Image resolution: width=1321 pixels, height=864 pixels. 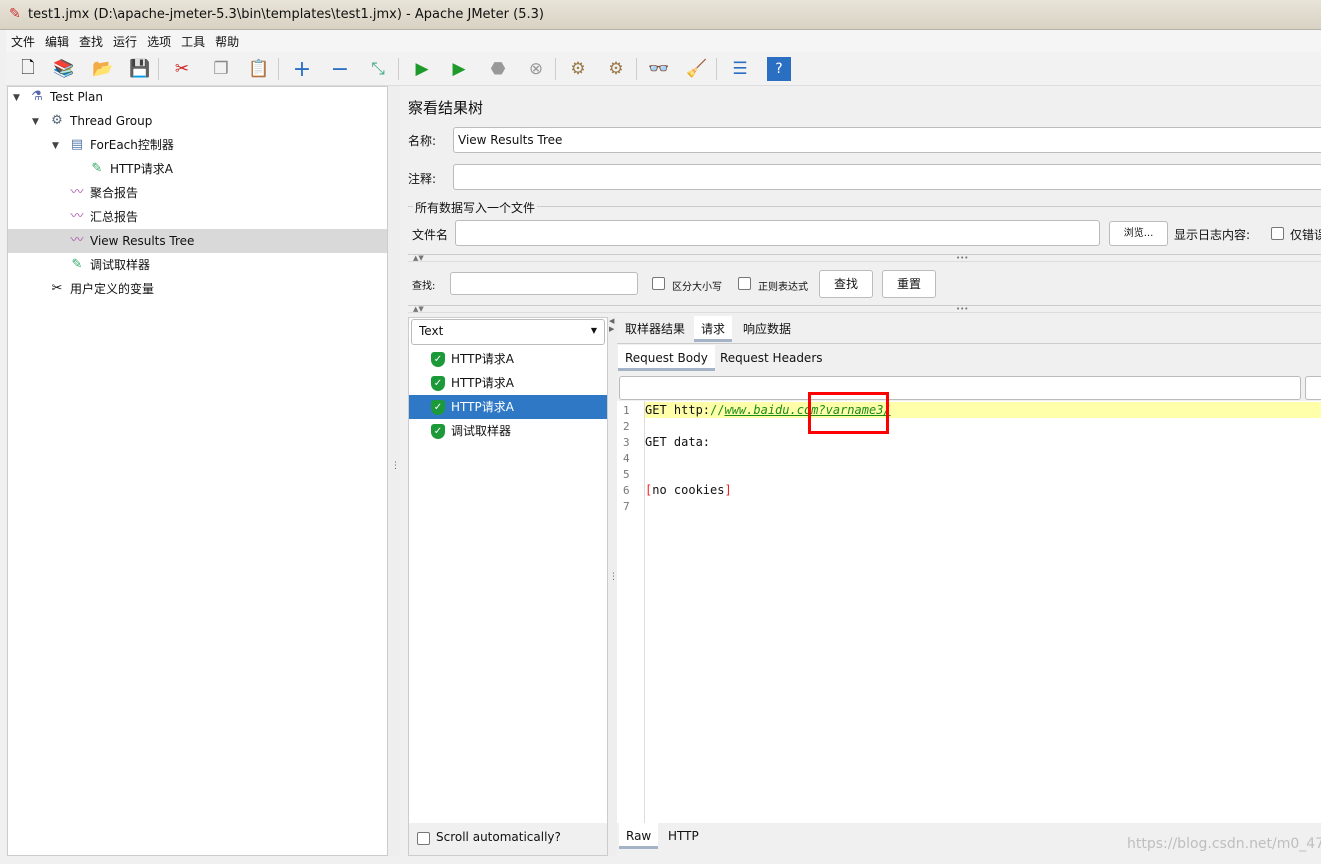 What do you see at coordinates (1277, 233) in the screenshot?
I see `errors-only-checkbox` at bounding box center [1277, 233].